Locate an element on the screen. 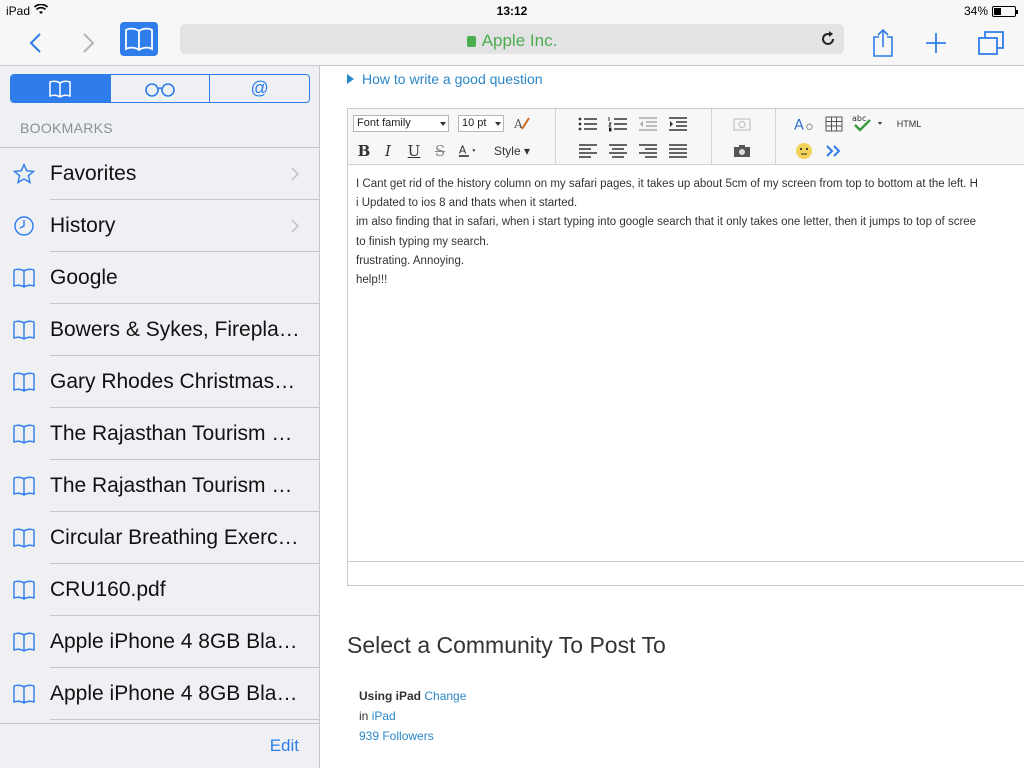  community-info: Using iPad Change in iPad 939 Followers is located at coordinates (412, 716).